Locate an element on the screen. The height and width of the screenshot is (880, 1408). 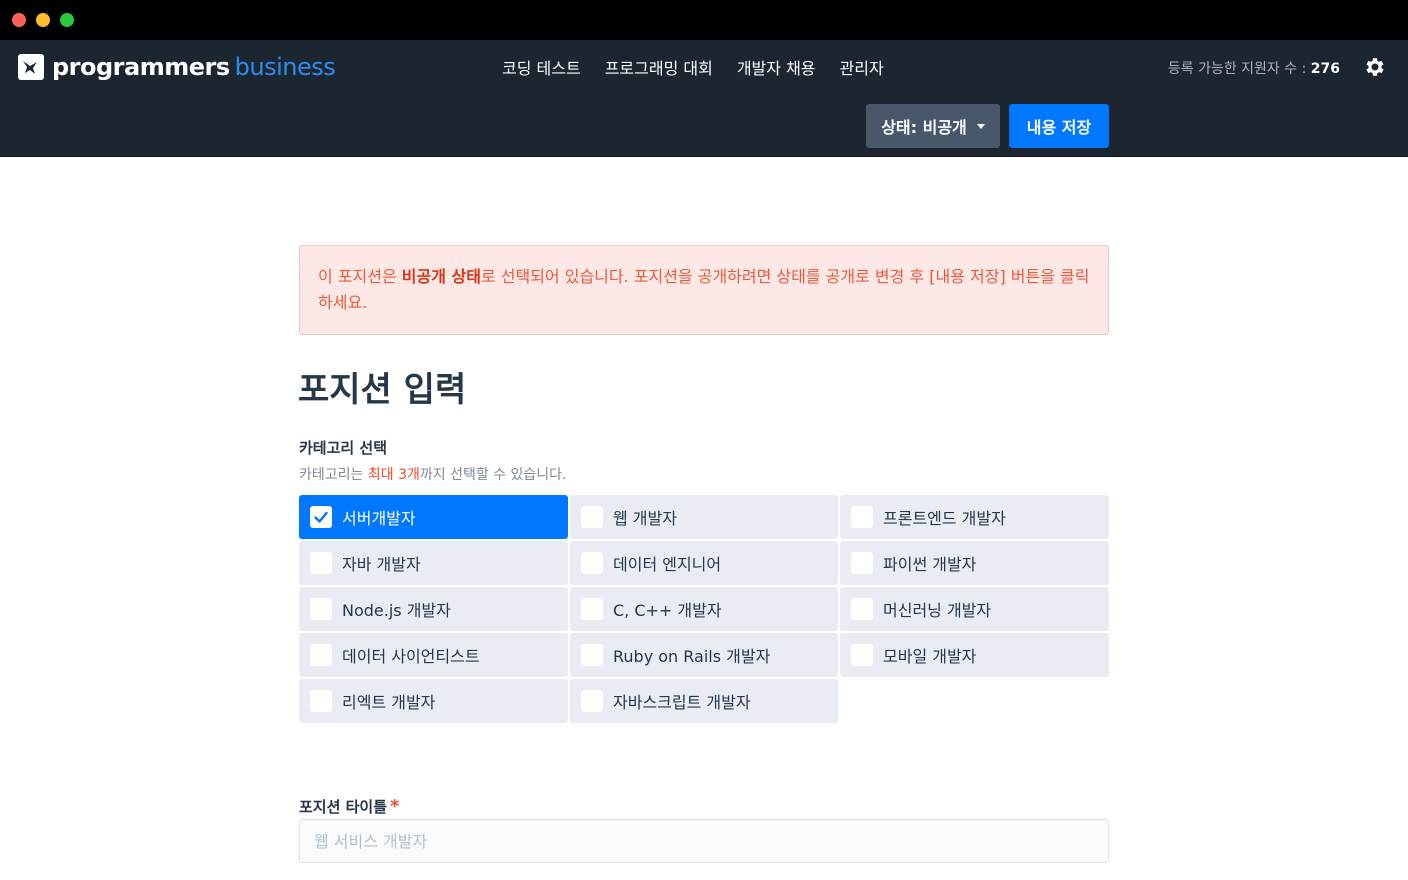
category-option: 리엑트 개발자 is located at coordinates (433, 701).